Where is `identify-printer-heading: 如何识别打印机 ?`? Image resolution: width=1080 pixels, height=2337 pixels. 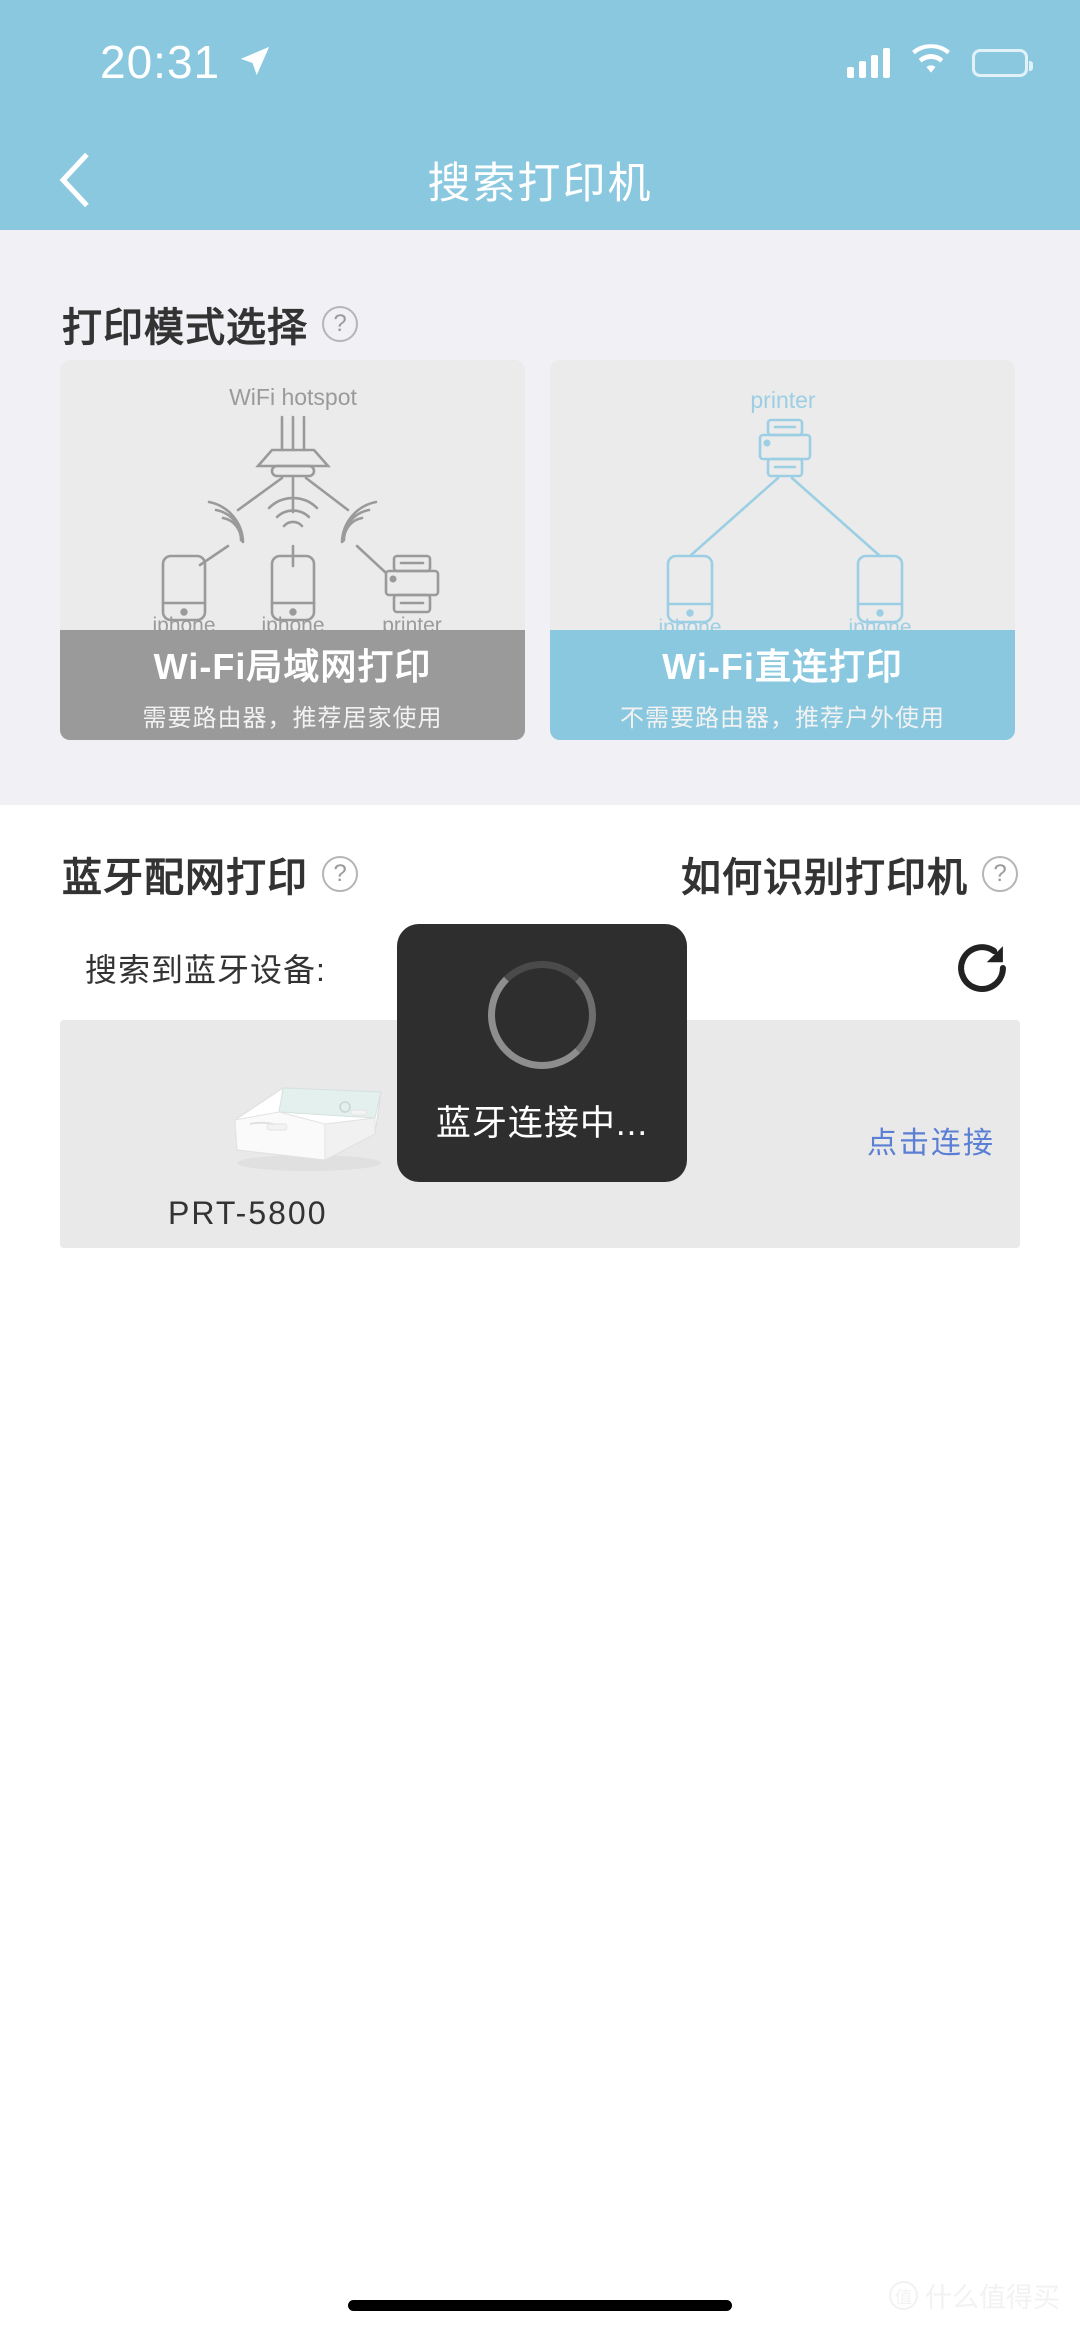 identify-printer-heading: 如何识别打印机 ? is located at coordinates (849, 874).